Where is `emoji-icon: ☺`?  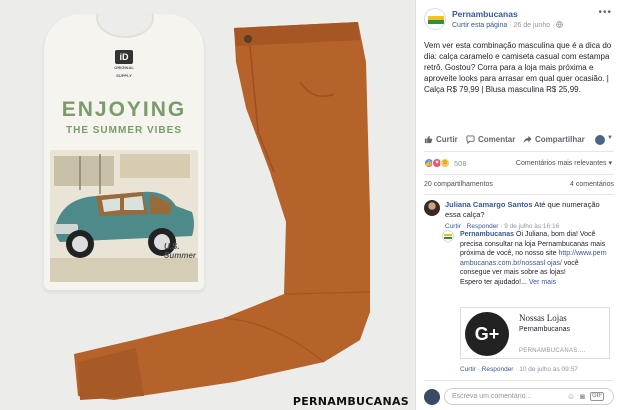
emoji-icon: ☺ is located at coordinates (571, 396).